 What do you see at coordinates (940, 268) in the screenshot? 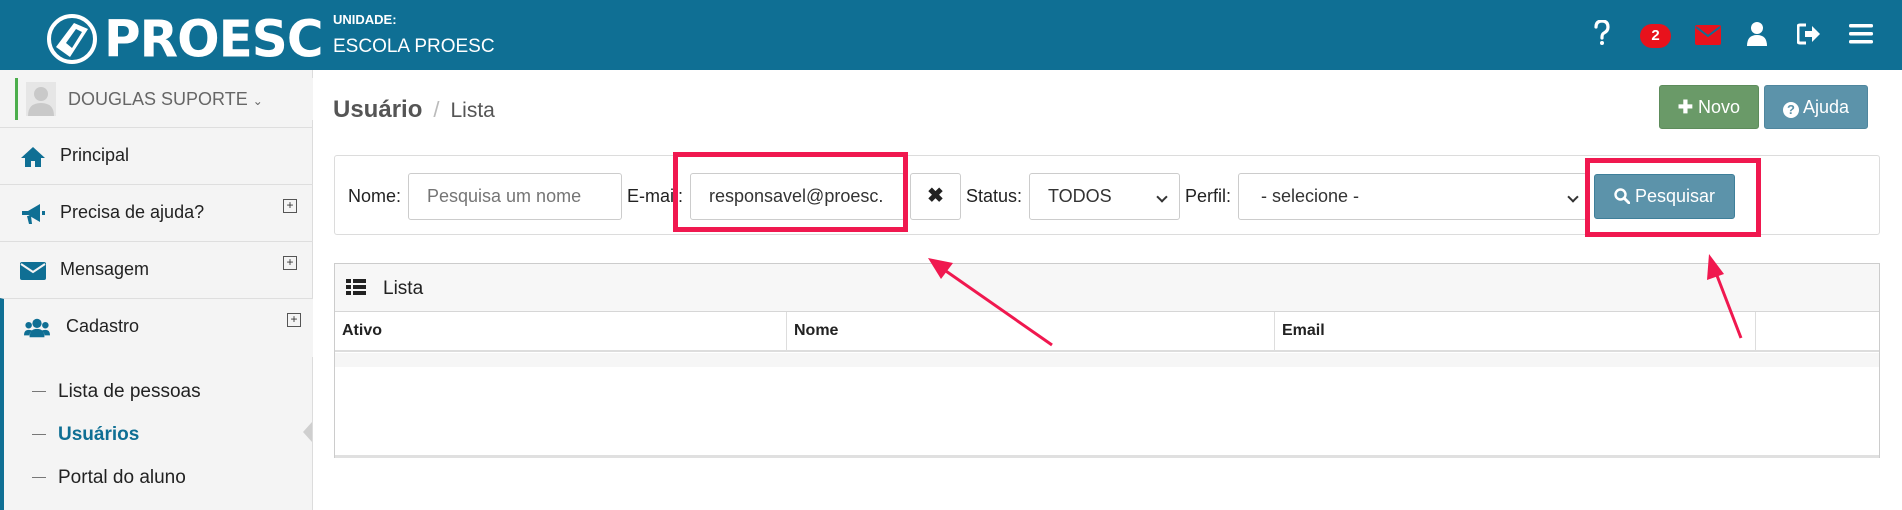
I see `arrow-head-email` at bounding box center [940, 268].